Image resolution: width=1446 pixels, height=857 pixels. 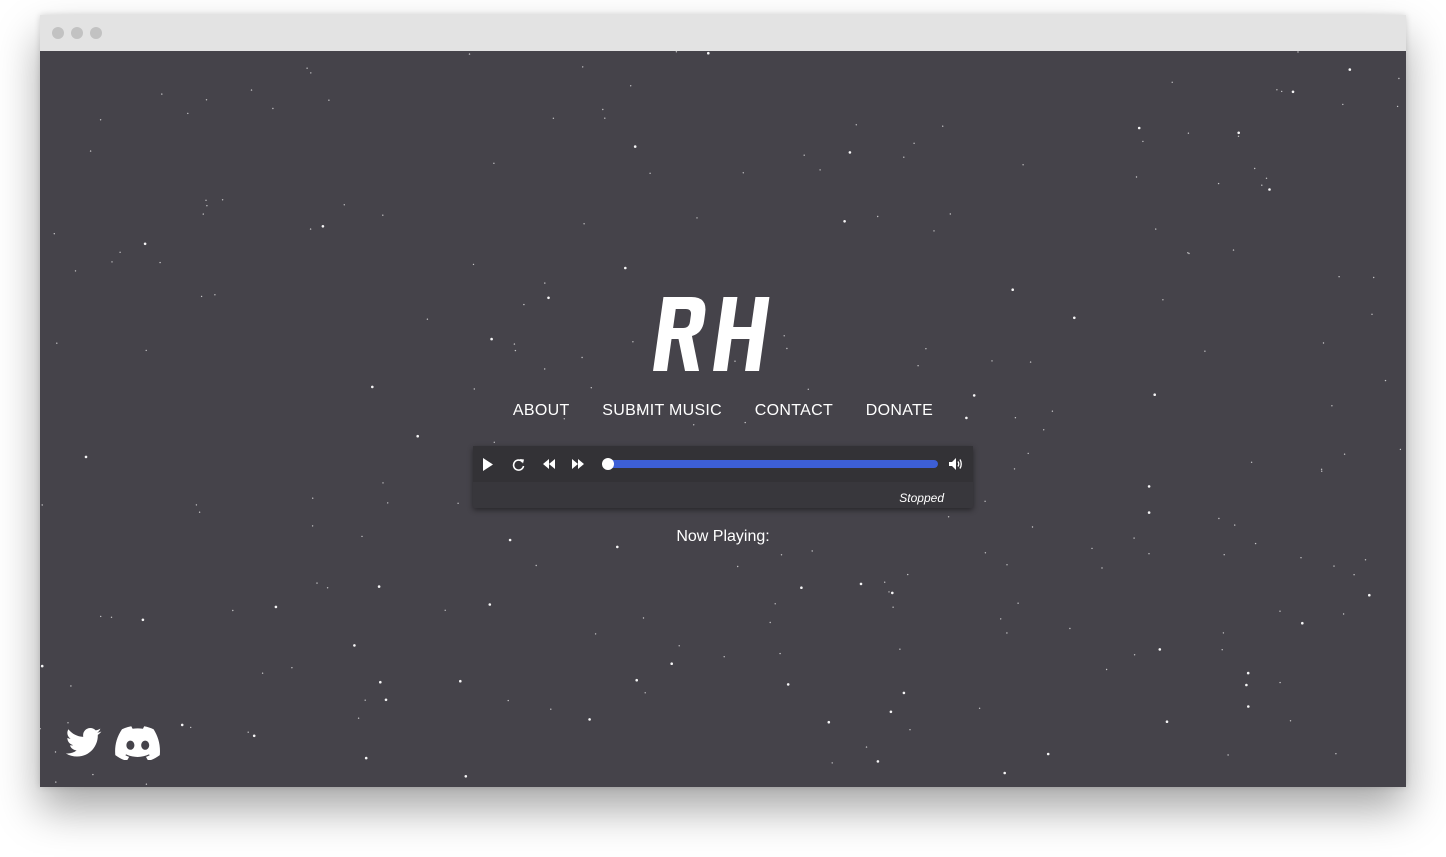 I want to click on main-nav: ABOUT SUBMIT MUSIC CONTACT DONATE, so click(x=723, y=413).